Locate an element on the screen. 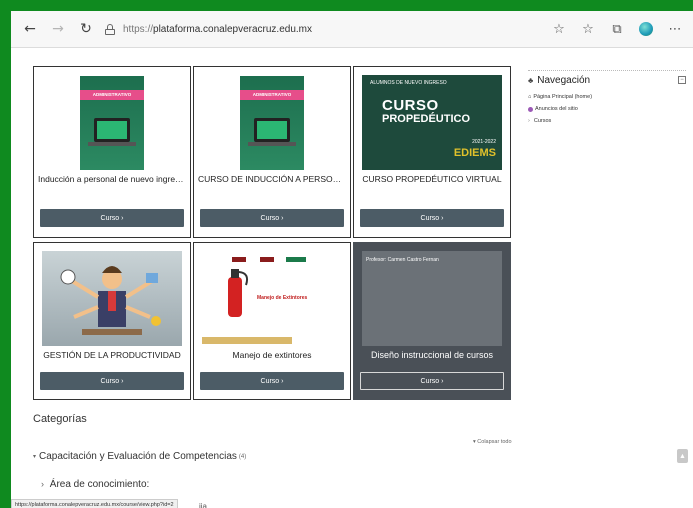  collapse-block-button: − is located at coordinates (682, 80).